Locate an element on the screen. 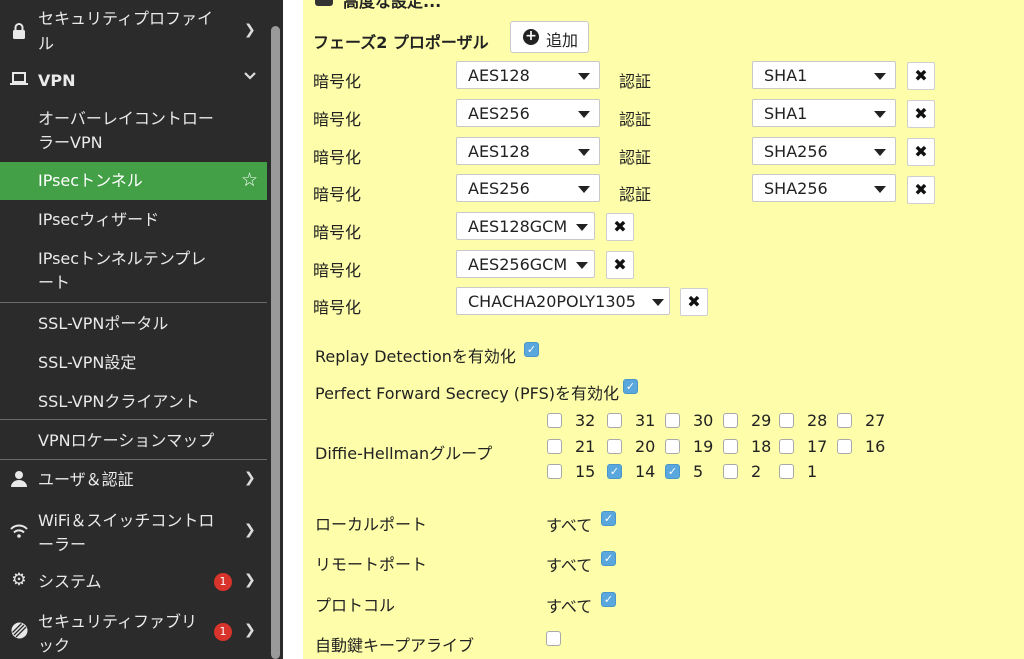  sidebar-item-label: オーバーレイコントロー is located at coordinates (126, 118).